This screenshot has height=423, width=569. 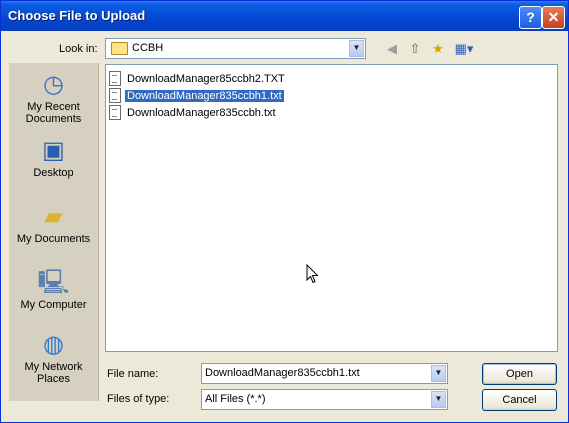 What do you see at coordinates (53, 113) in the screenshot?
I see `place-label: My Recent Documents` at bounding box center [53, 113].